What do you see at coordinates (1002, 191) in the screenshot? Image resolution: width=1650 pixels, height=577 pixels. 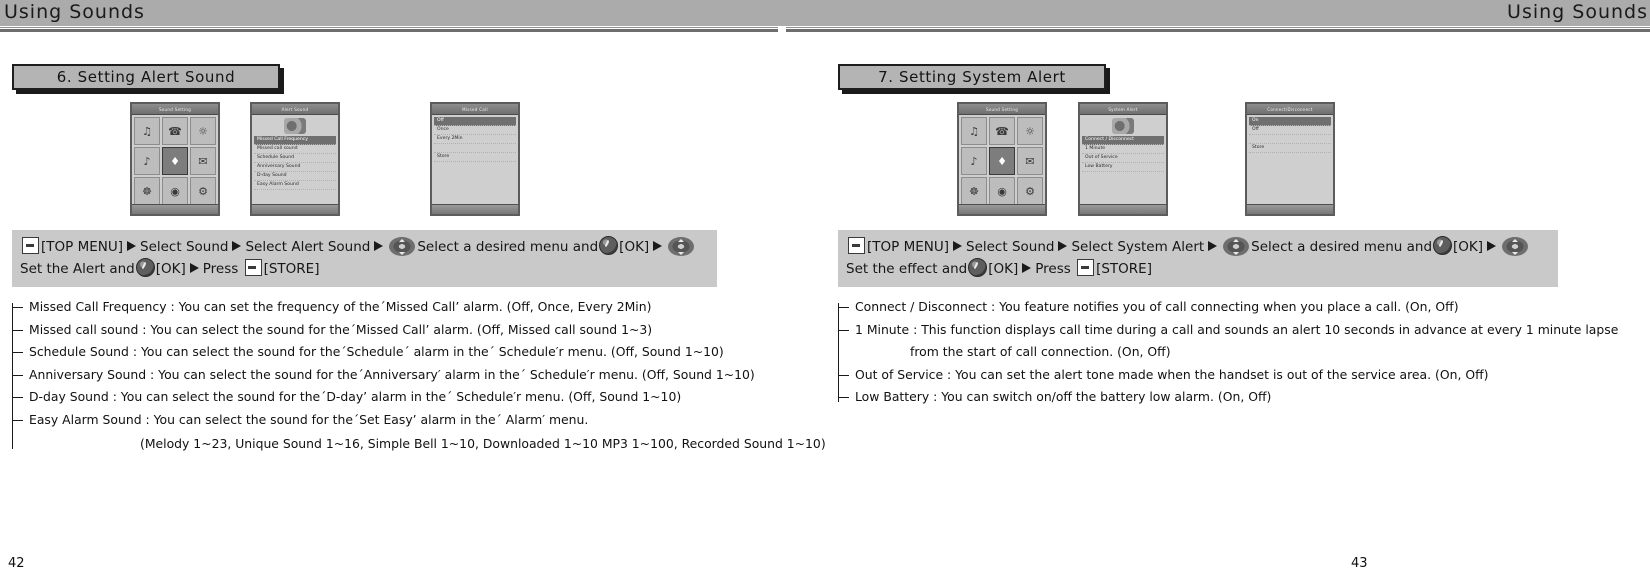 I see `phone-grid-cell: ◉` at bounding box center [1002, 191].